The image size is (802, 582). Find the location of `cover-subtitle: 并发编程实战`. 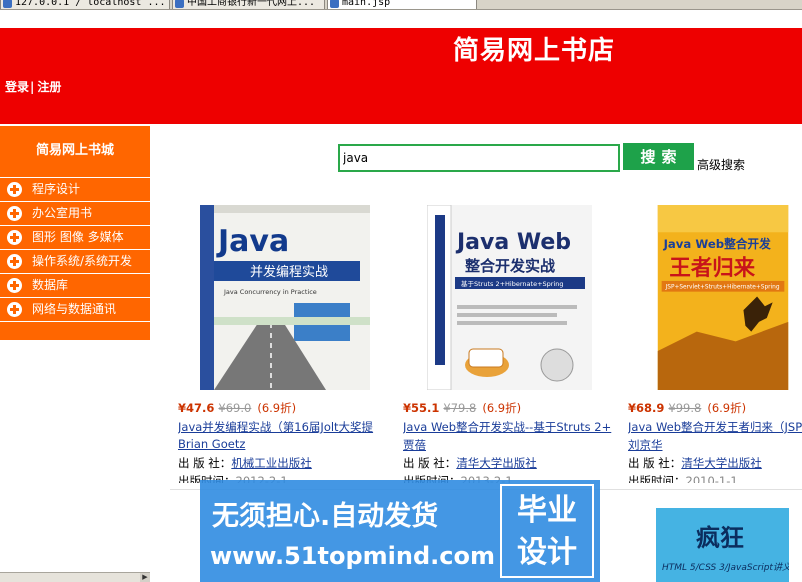

cover-subtitle: 并发编程实战 is located at coordinates (289, 272).